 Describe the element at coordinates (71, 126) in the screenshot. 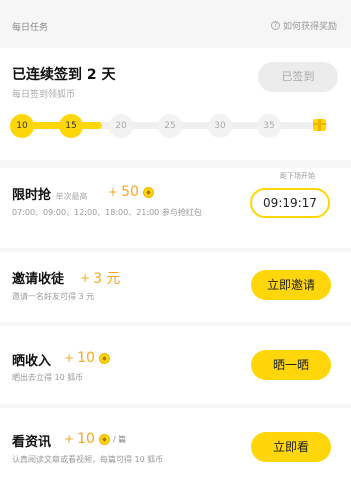

I see `milestone-15: 15` at that location.